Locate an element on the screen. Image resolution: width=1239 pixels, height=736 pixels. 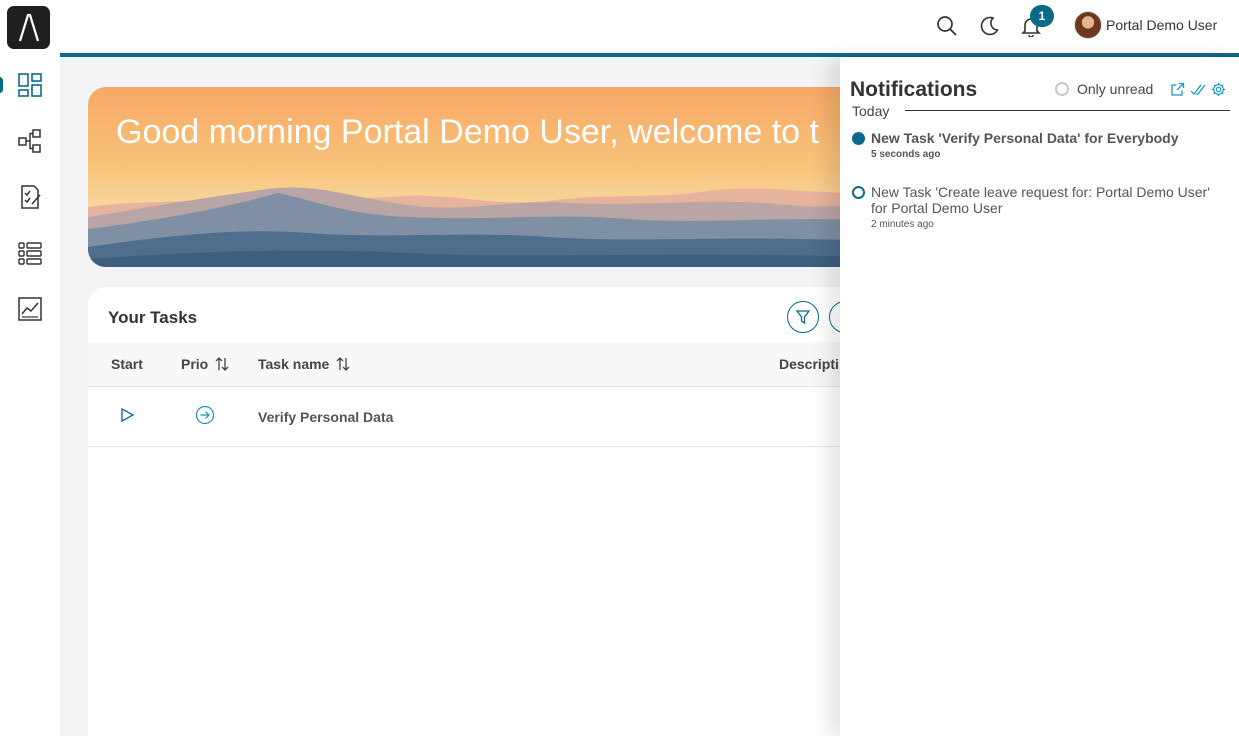
notification-time: 5 seconds ago is located at coordinates (906, 154).